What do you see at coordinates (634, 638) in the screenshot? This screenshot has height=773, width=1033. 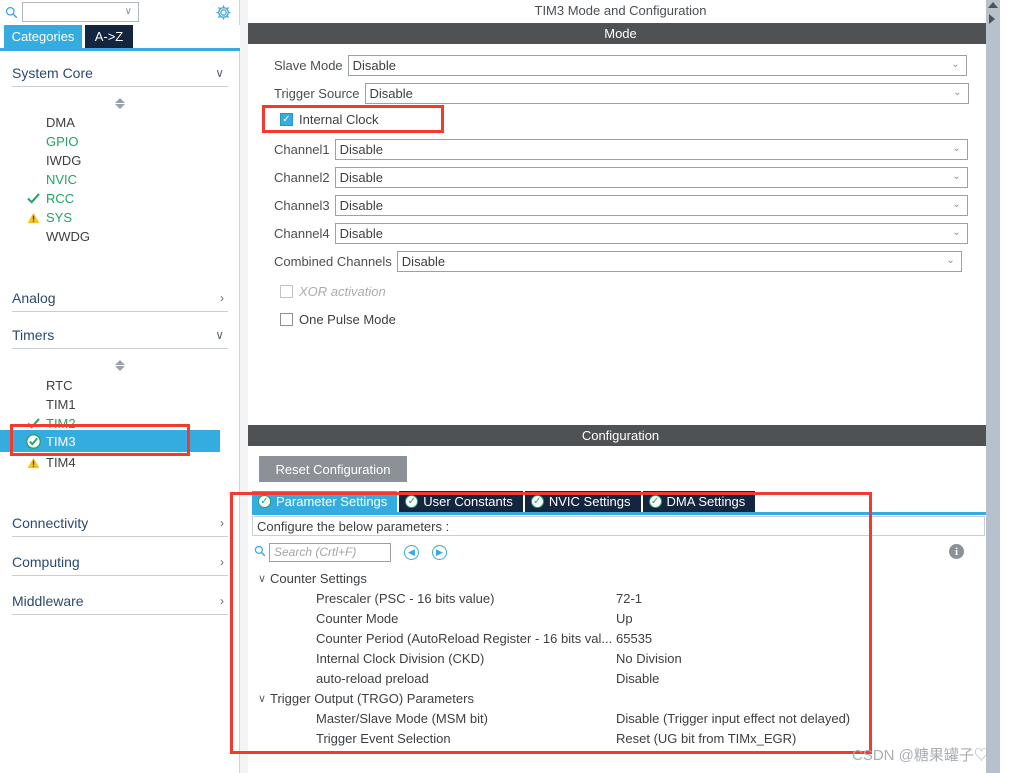 I see `parameter-value: 65535` at bounding box center [634, 638].